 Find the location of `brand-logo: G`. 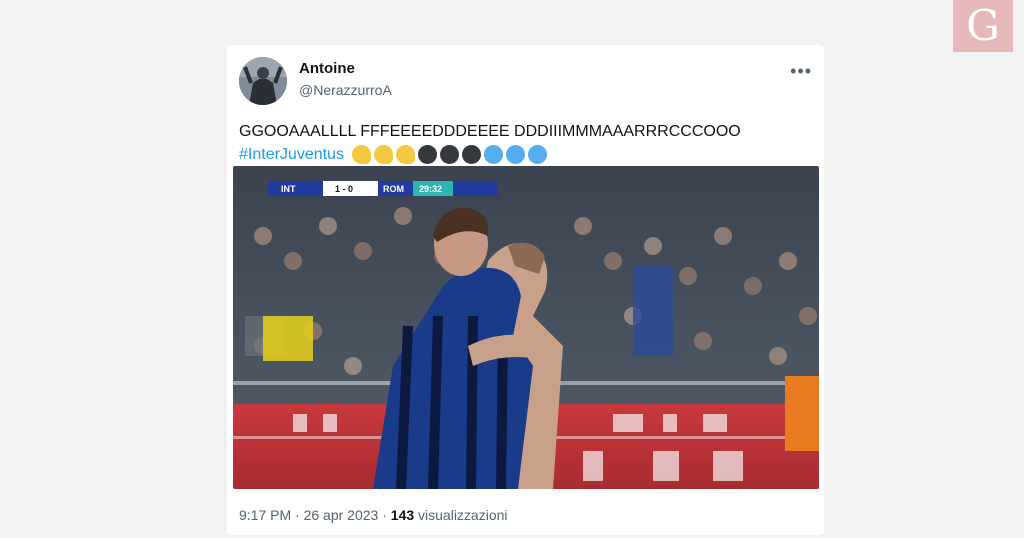

brand-logo: G is located at coordinates (983, 26).